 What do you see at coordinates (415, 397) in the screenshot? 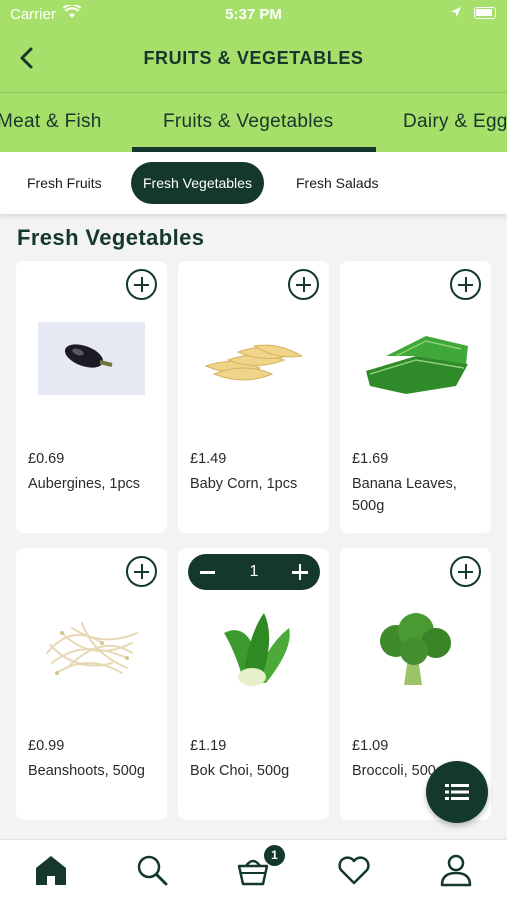
I see `product-card: £1.69 Banana Leaves, 500g` at bounding box center [415, 397].